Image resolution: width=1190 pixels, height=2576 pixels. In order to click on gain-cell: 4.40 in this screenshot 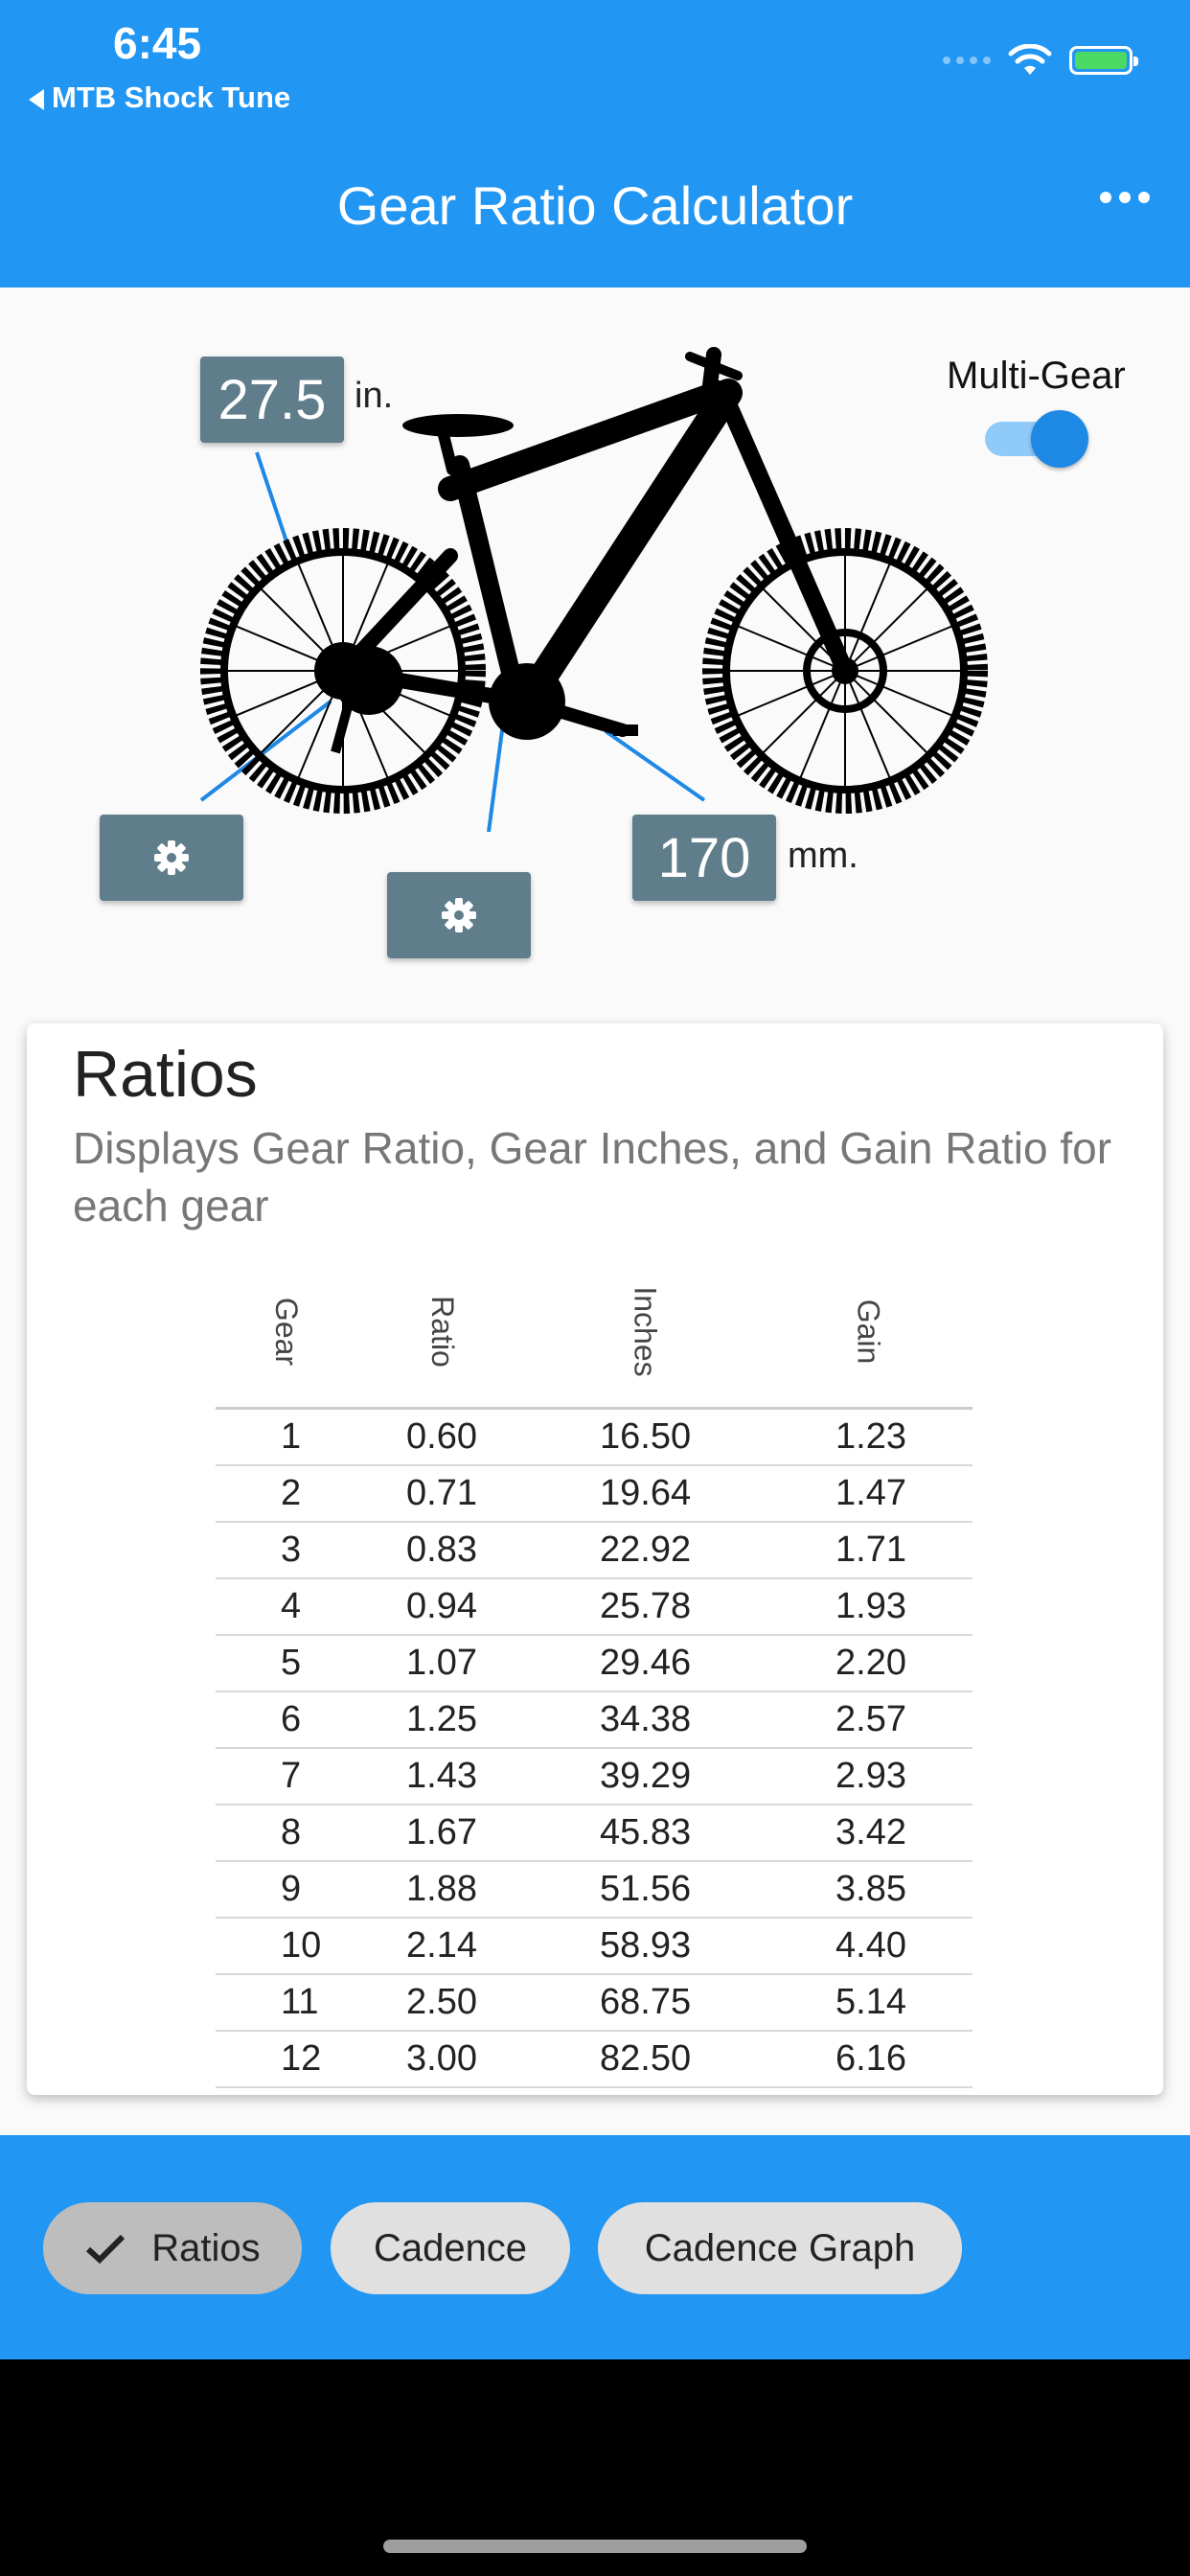, I will do `click(890, 1947)`.